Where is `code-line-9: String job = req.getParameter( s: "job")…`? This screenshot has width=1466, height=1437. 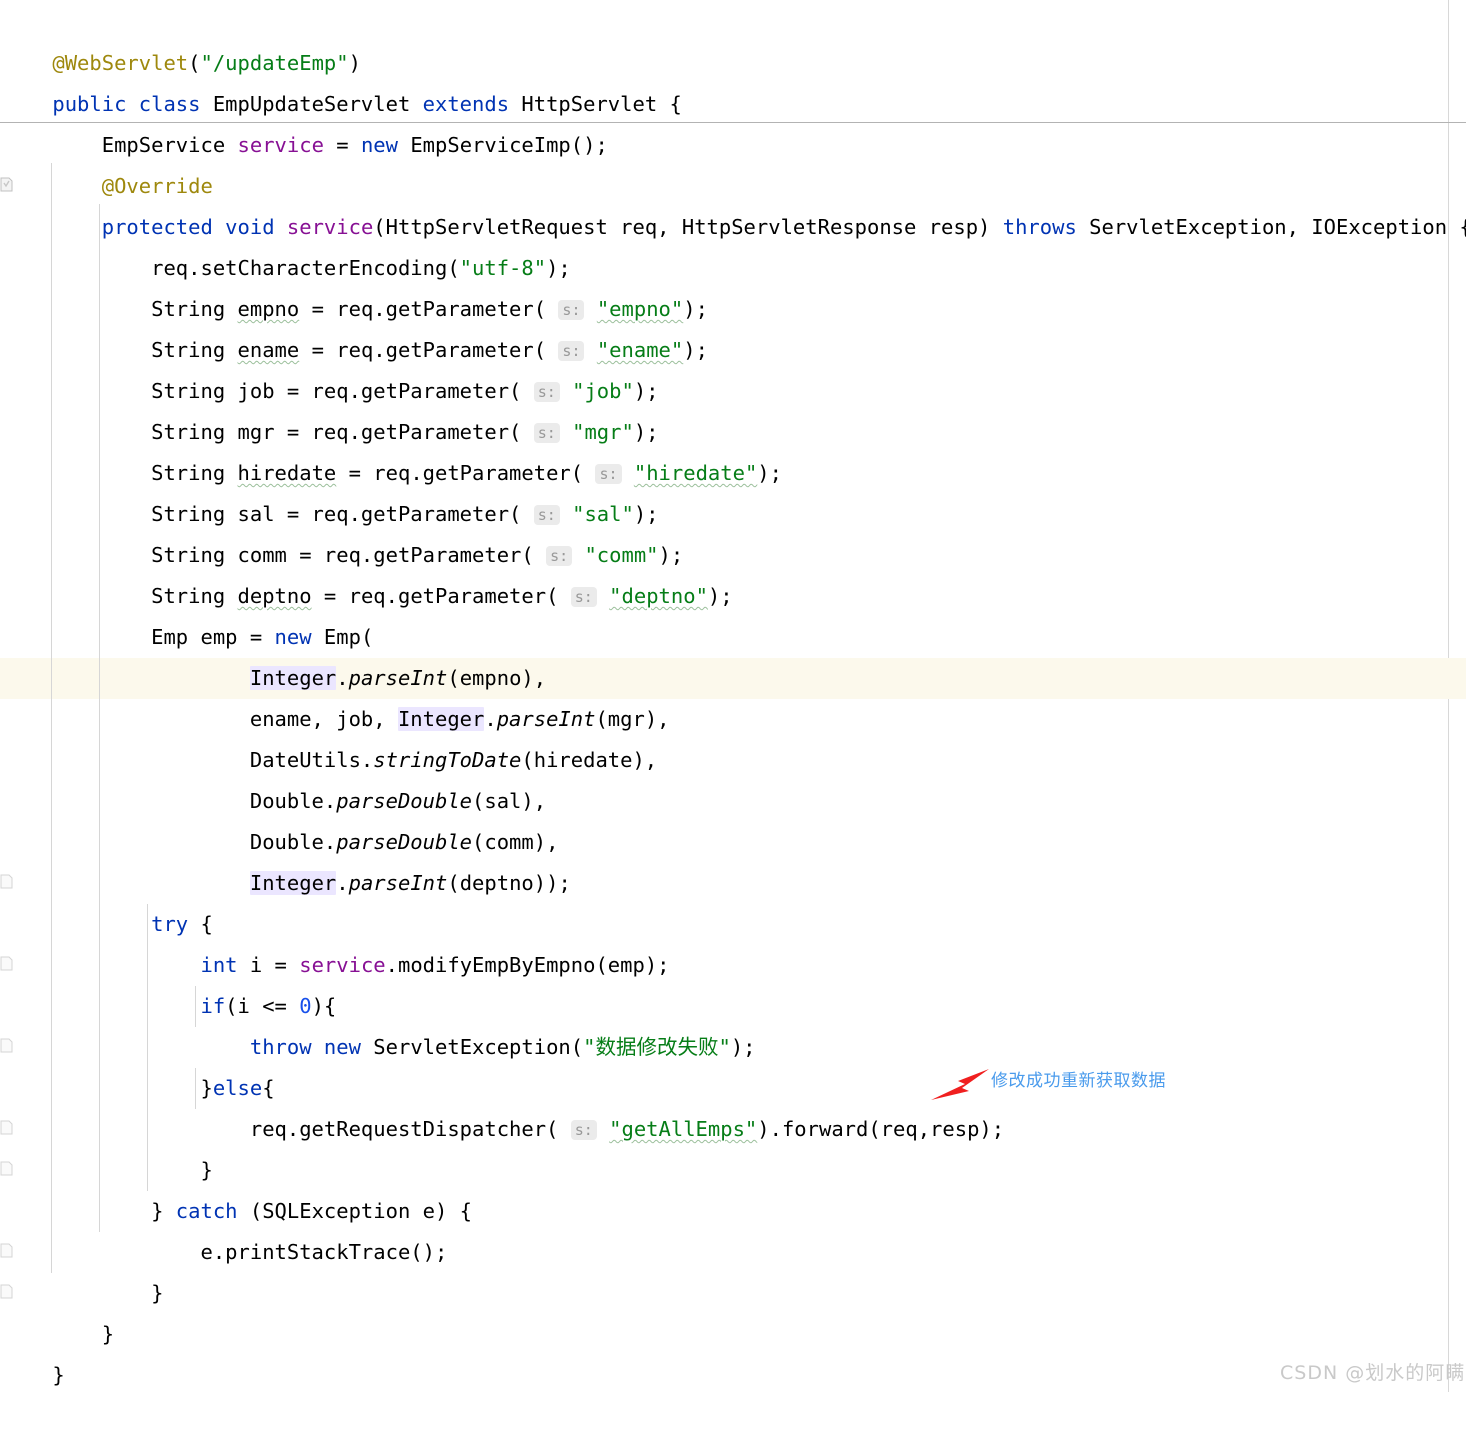 code-line-9: String job = req.getParameter( s: "job")… is located at coordinates (330, 366).